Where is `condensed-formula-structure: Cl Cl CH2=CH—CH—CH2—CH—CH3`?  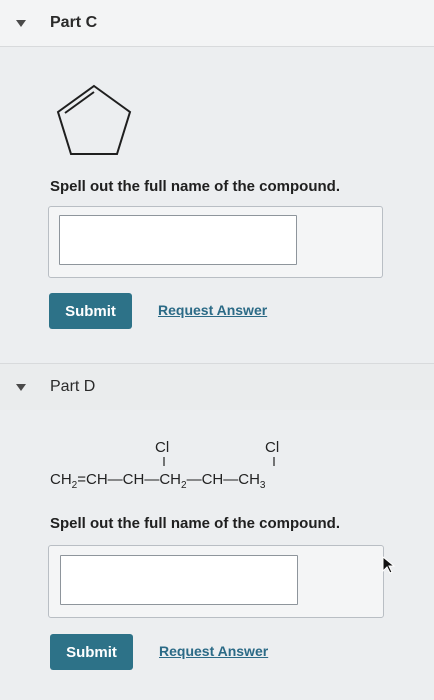
condensed-formula-structure: Cl Cl CH2=CH—CH—CH2—CH—CH3 is located at coordinates (164, 465).